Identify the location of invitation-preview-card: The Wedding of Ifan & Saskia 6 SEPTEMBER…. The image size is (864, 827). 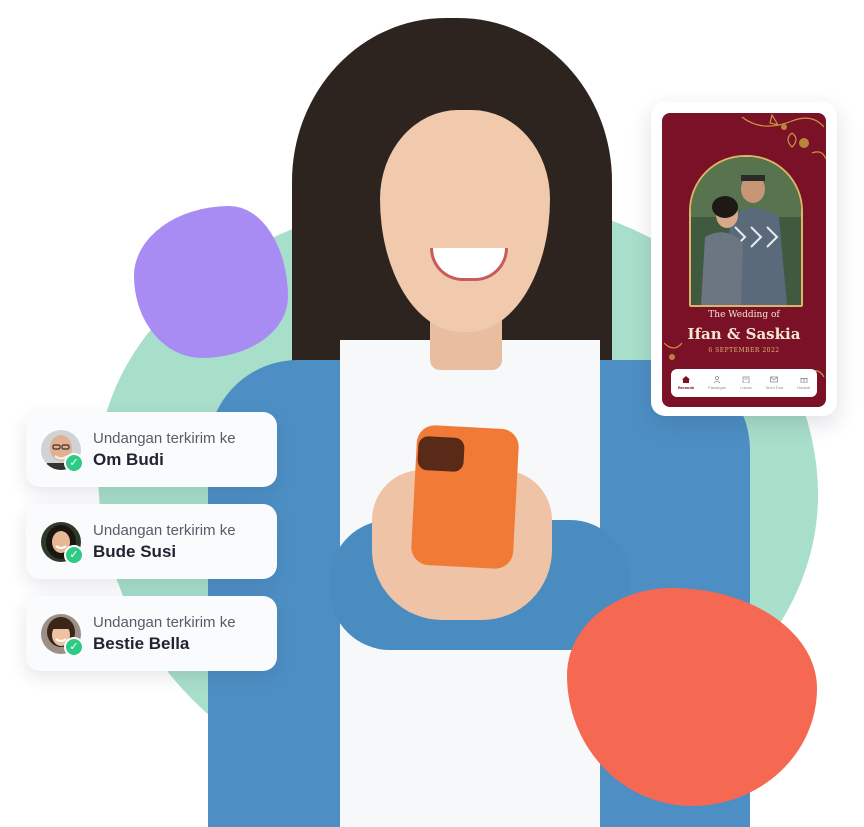
(744, 259).